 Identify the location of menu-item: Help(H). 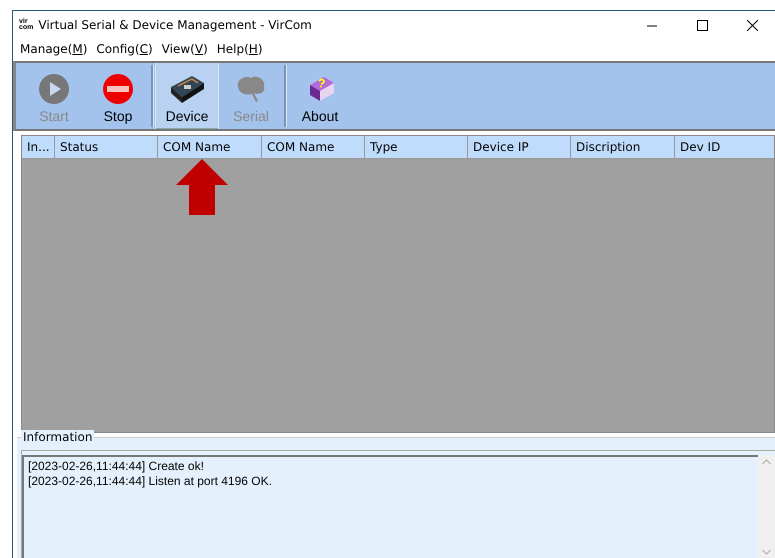
(241, 49).